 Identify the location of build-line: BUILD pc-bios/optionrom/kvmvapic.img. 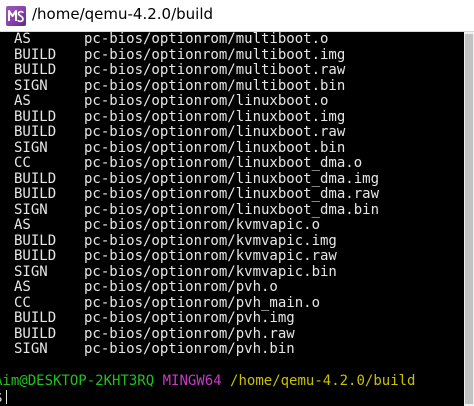
(196, 241).